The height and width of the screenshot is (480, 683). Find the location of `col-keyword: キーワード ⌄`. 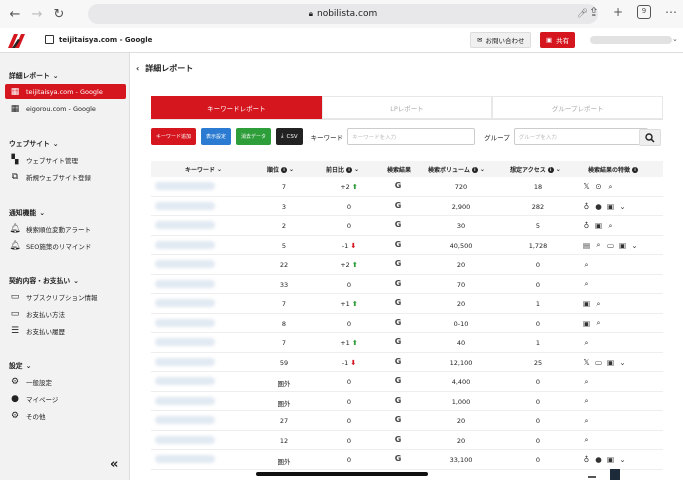

col-keyword: キーワード ⌄ is located at coordinates (203, 169).